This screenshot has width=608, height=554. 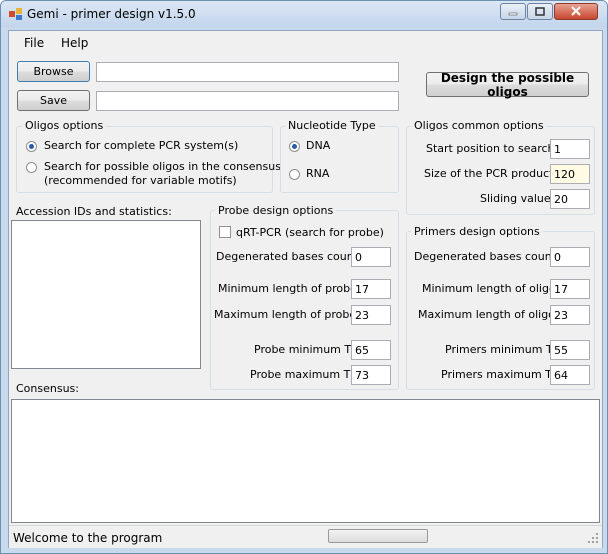 What do you see at coordinates (225, 232) in the screenshot?
I see `qrt-pcr-checkbox` at bounding box center [225, 232].